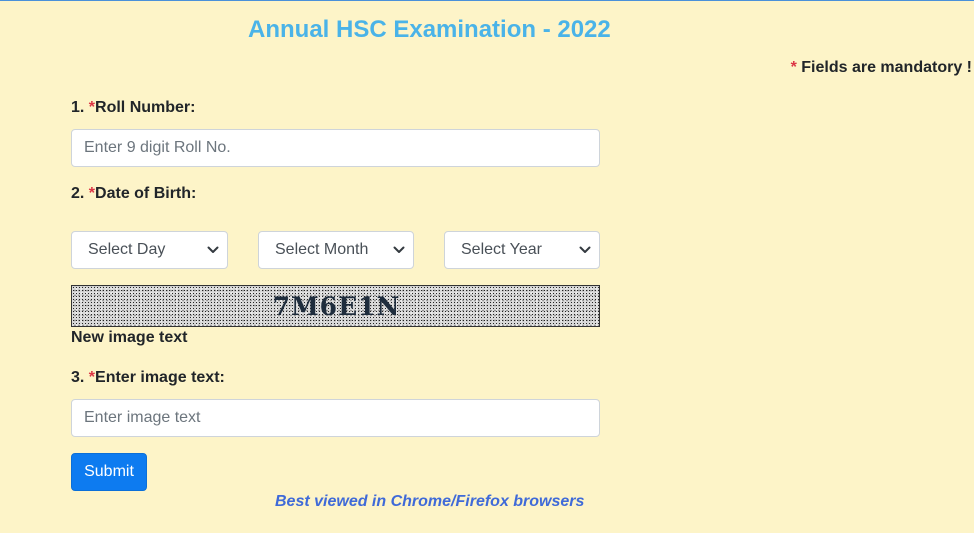 The image size is (974, 533). What do you see at coordinates (109, 472) in the screenshot?
I see `submit-button: Submit` at bounding box center [109, 472].